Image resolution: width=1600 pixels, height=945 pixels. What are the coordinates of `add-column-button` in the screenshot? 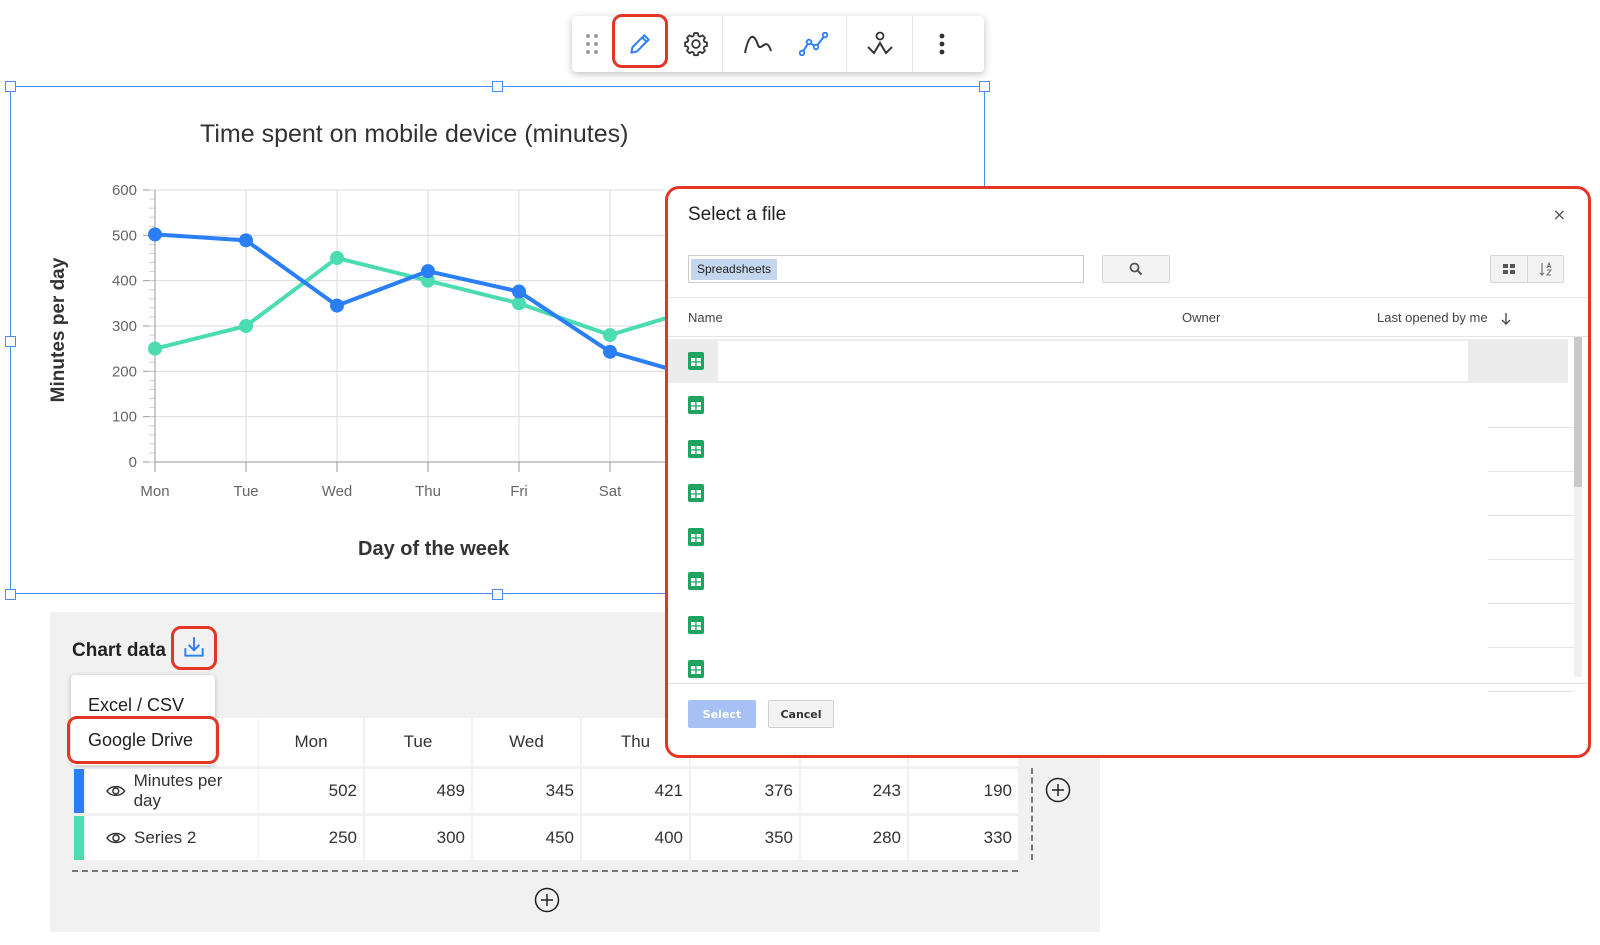 It's located at (1058, 790).